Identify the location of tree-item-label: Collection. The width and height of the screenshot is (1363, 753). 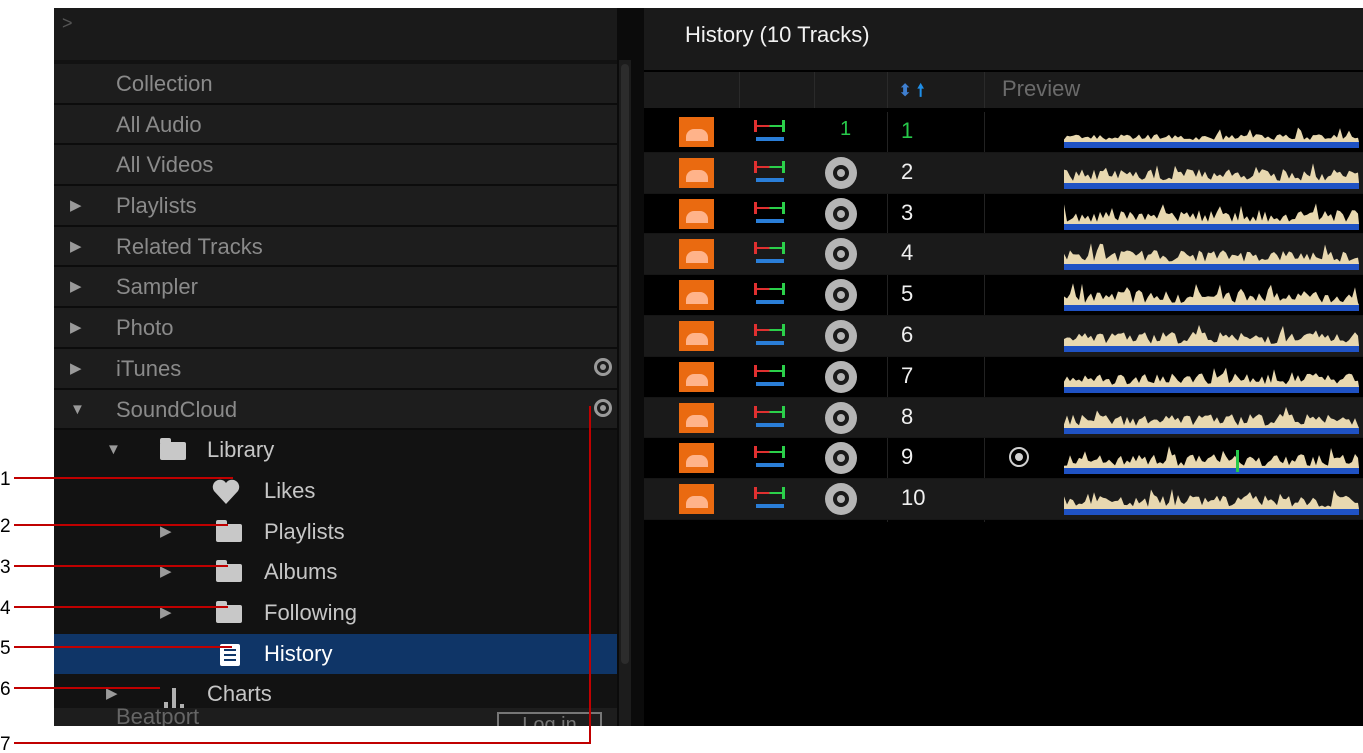
(164, 83).